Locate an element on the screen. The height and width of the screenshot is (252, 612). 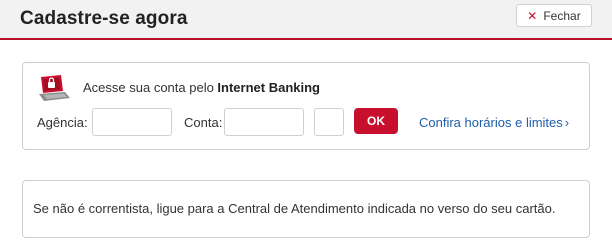
digito-input is located at coordinates (329, 122).